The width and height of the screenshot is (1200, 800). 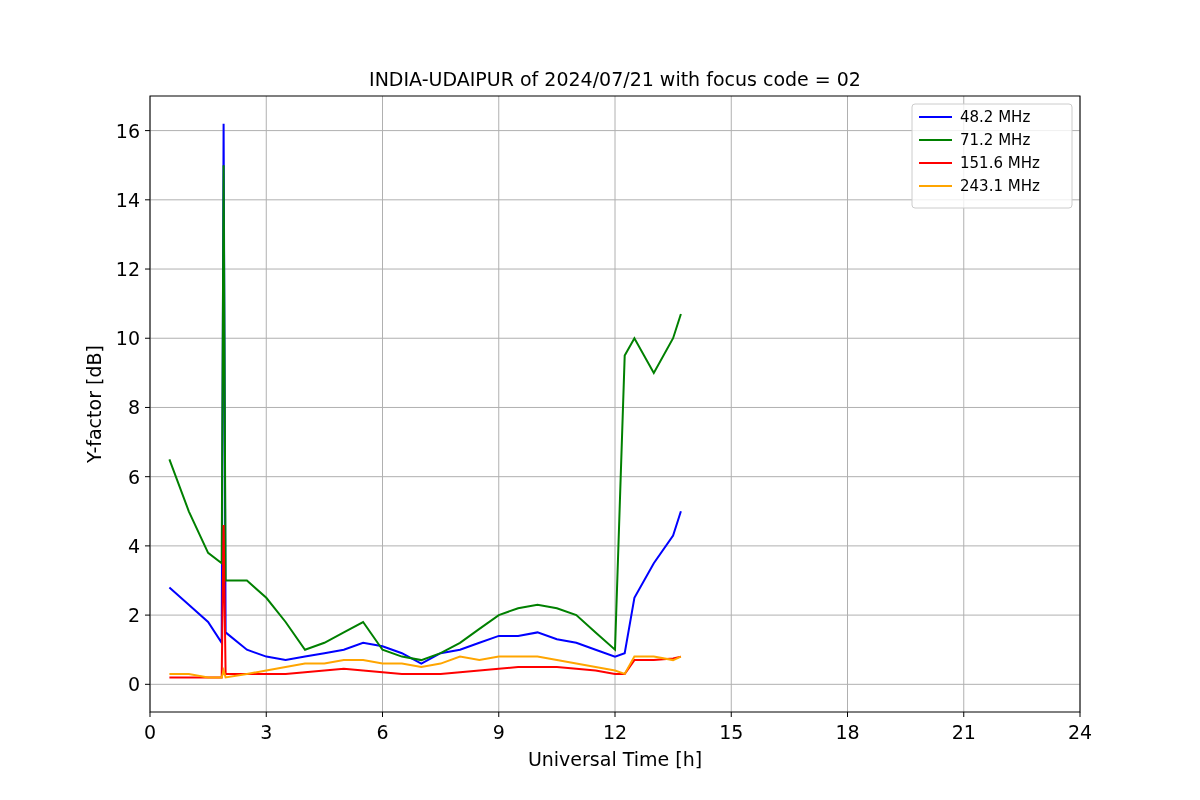 I want to click on legend-label: 71.2 MHz, so click(x=995, y=140).